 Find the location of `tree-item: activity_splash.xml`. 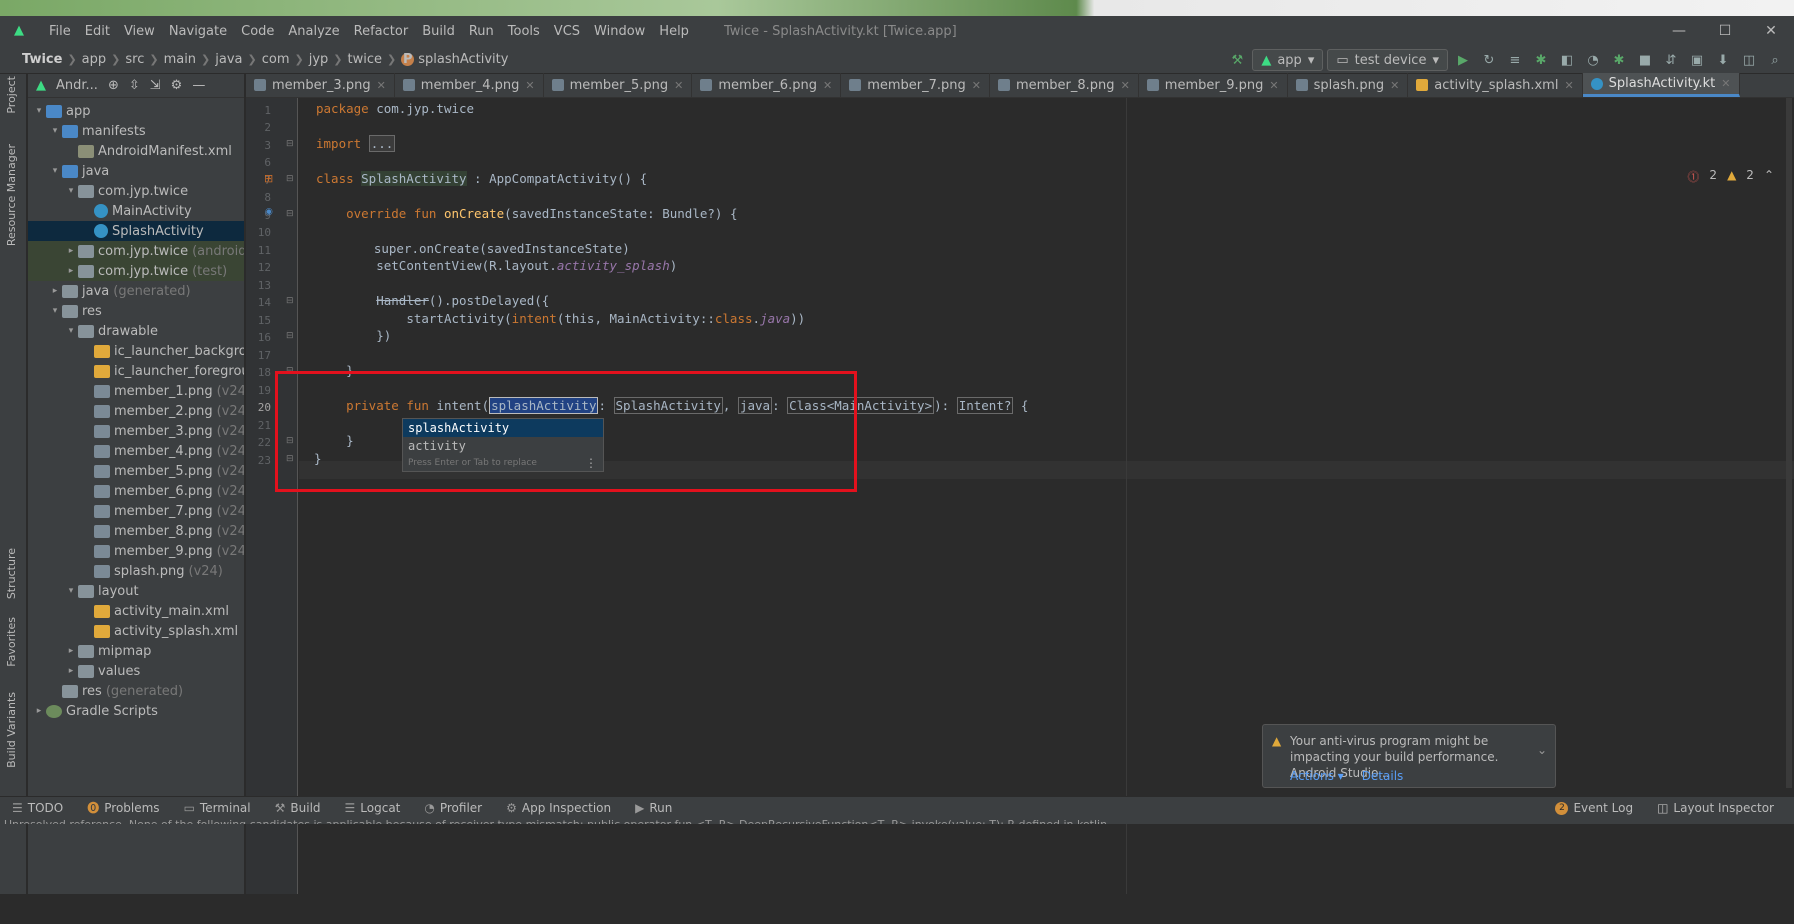

tree-item: activity_splash.xml is located at coordinates (136, 631).